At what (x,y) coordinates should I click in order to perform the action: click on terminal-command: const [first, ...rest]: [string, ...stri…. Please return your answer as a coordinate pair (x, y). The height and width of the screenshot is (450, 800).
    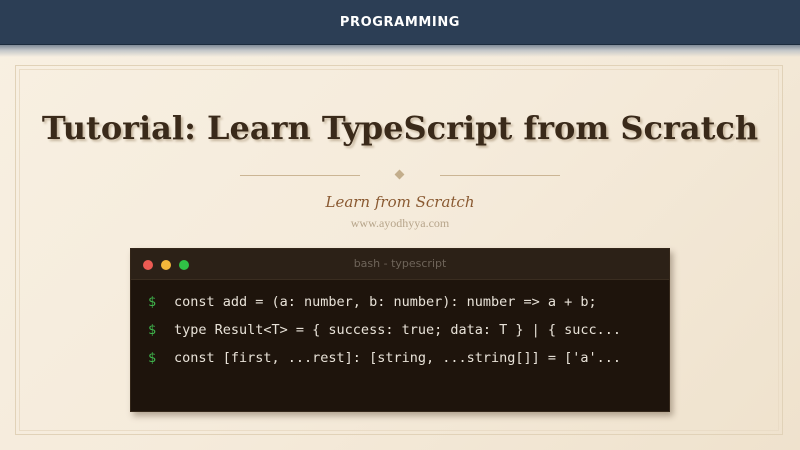
    Looking at the image, I should click on (398, 358).